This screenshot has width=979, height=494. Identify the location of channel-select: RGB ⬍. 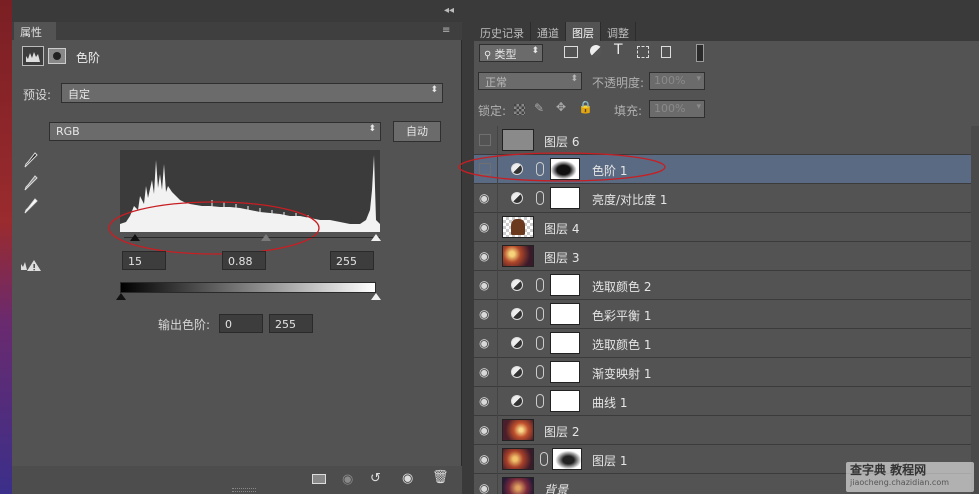
(215, 131).